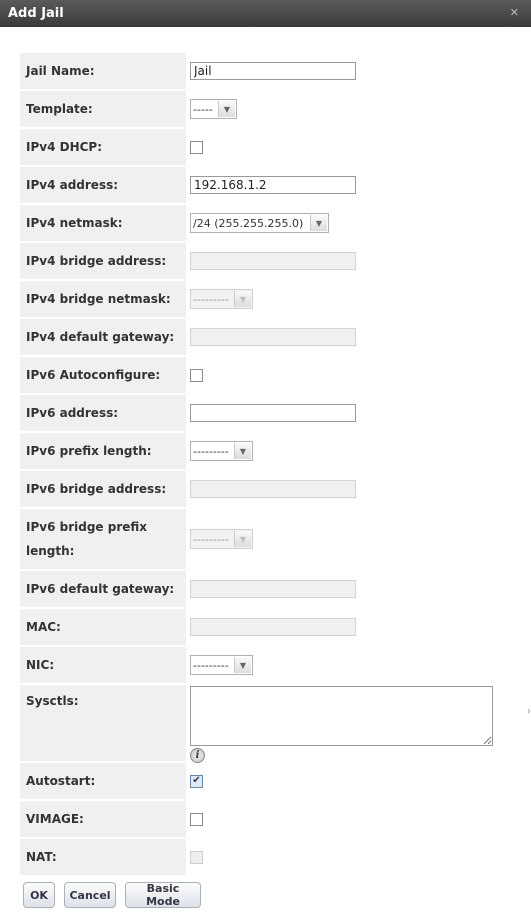  What do you see at coordinates (270, 375) in the screenshot?
I see `ipv6-autoconfigure-row: IPv6 Autoconfigure:` at bounding box center [270, 375].